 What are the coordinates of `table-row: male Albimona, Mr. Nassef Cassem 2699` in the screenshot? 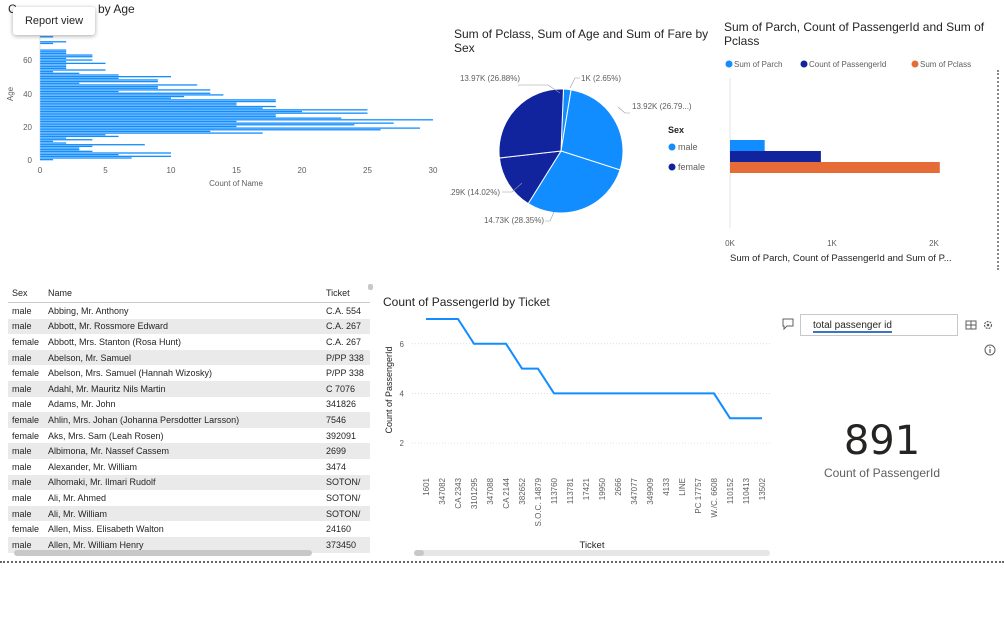 It's located at (189, 451).